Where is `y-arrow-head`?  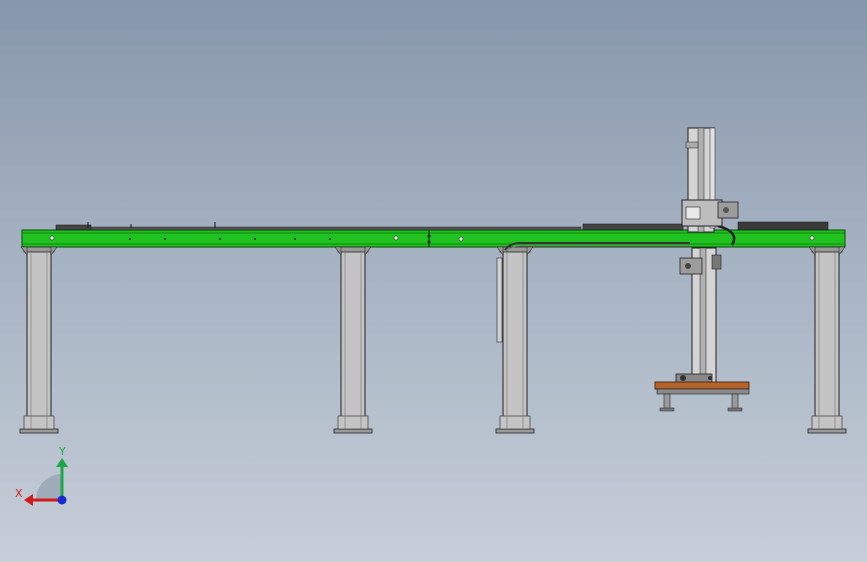 y-arrow-head is located at coordinates (62, 462).